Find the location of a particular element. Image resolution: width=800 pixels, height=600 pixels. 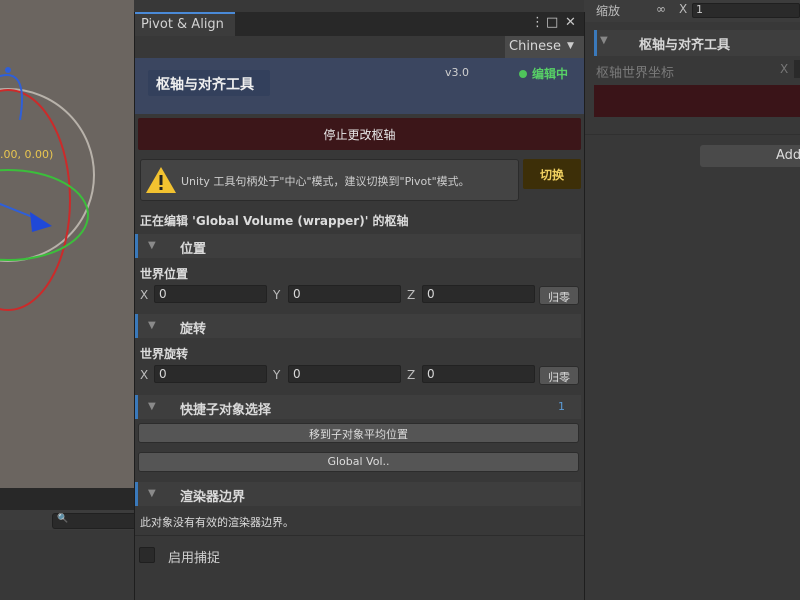

scale-x-field: 1 is located at coordinates (746, 10).